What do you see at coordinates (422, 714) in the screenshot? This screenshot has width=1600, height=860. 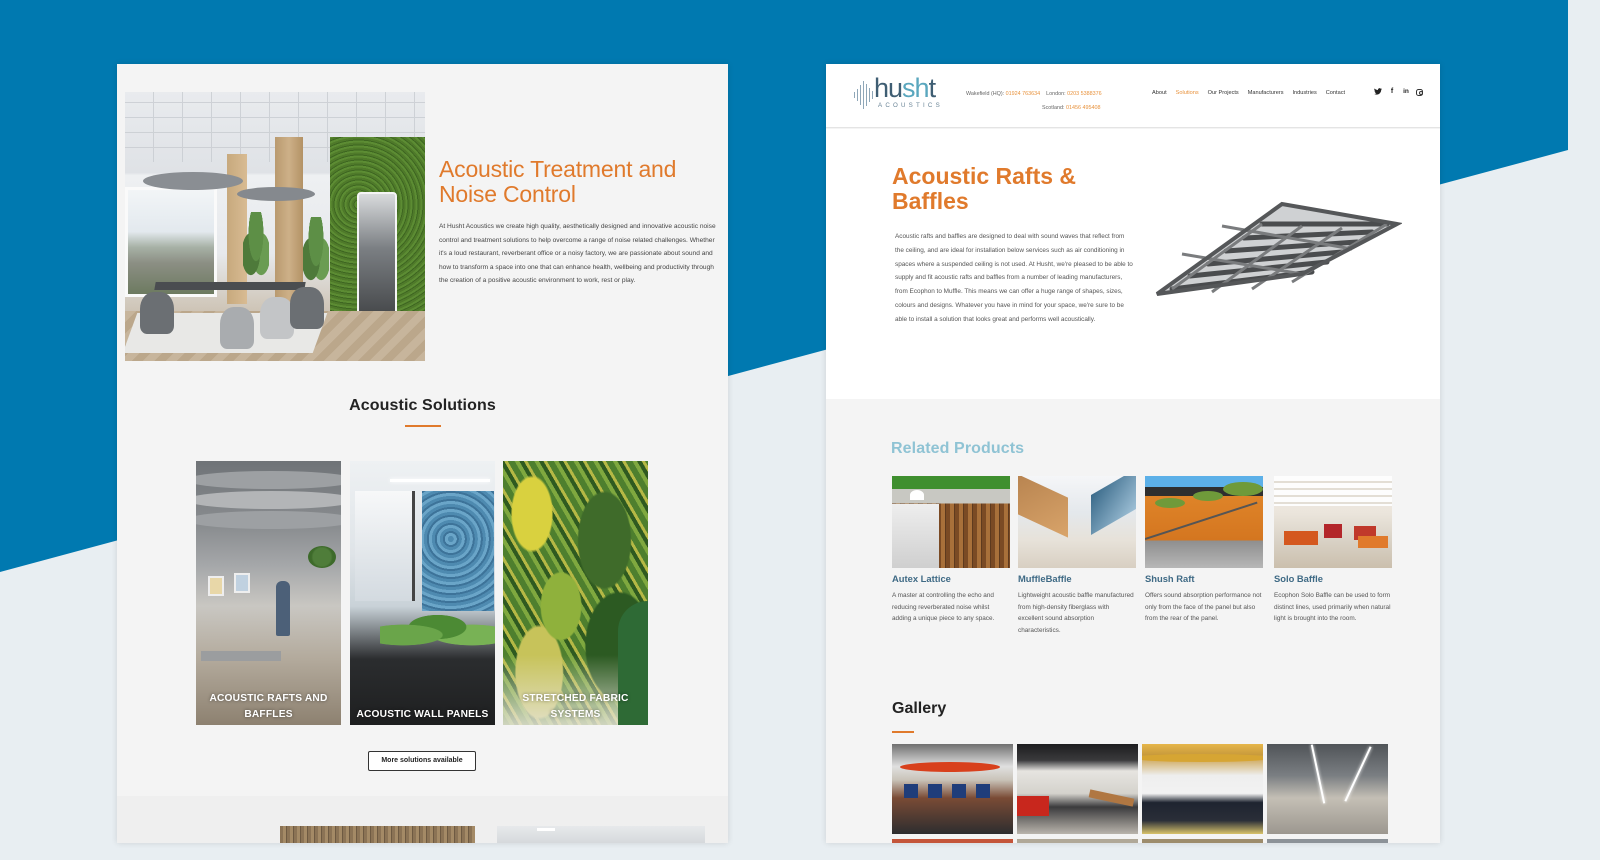 I see `solution-card-label: ACOUSTIC WALL PANELS` at bounding box center [422, 714].